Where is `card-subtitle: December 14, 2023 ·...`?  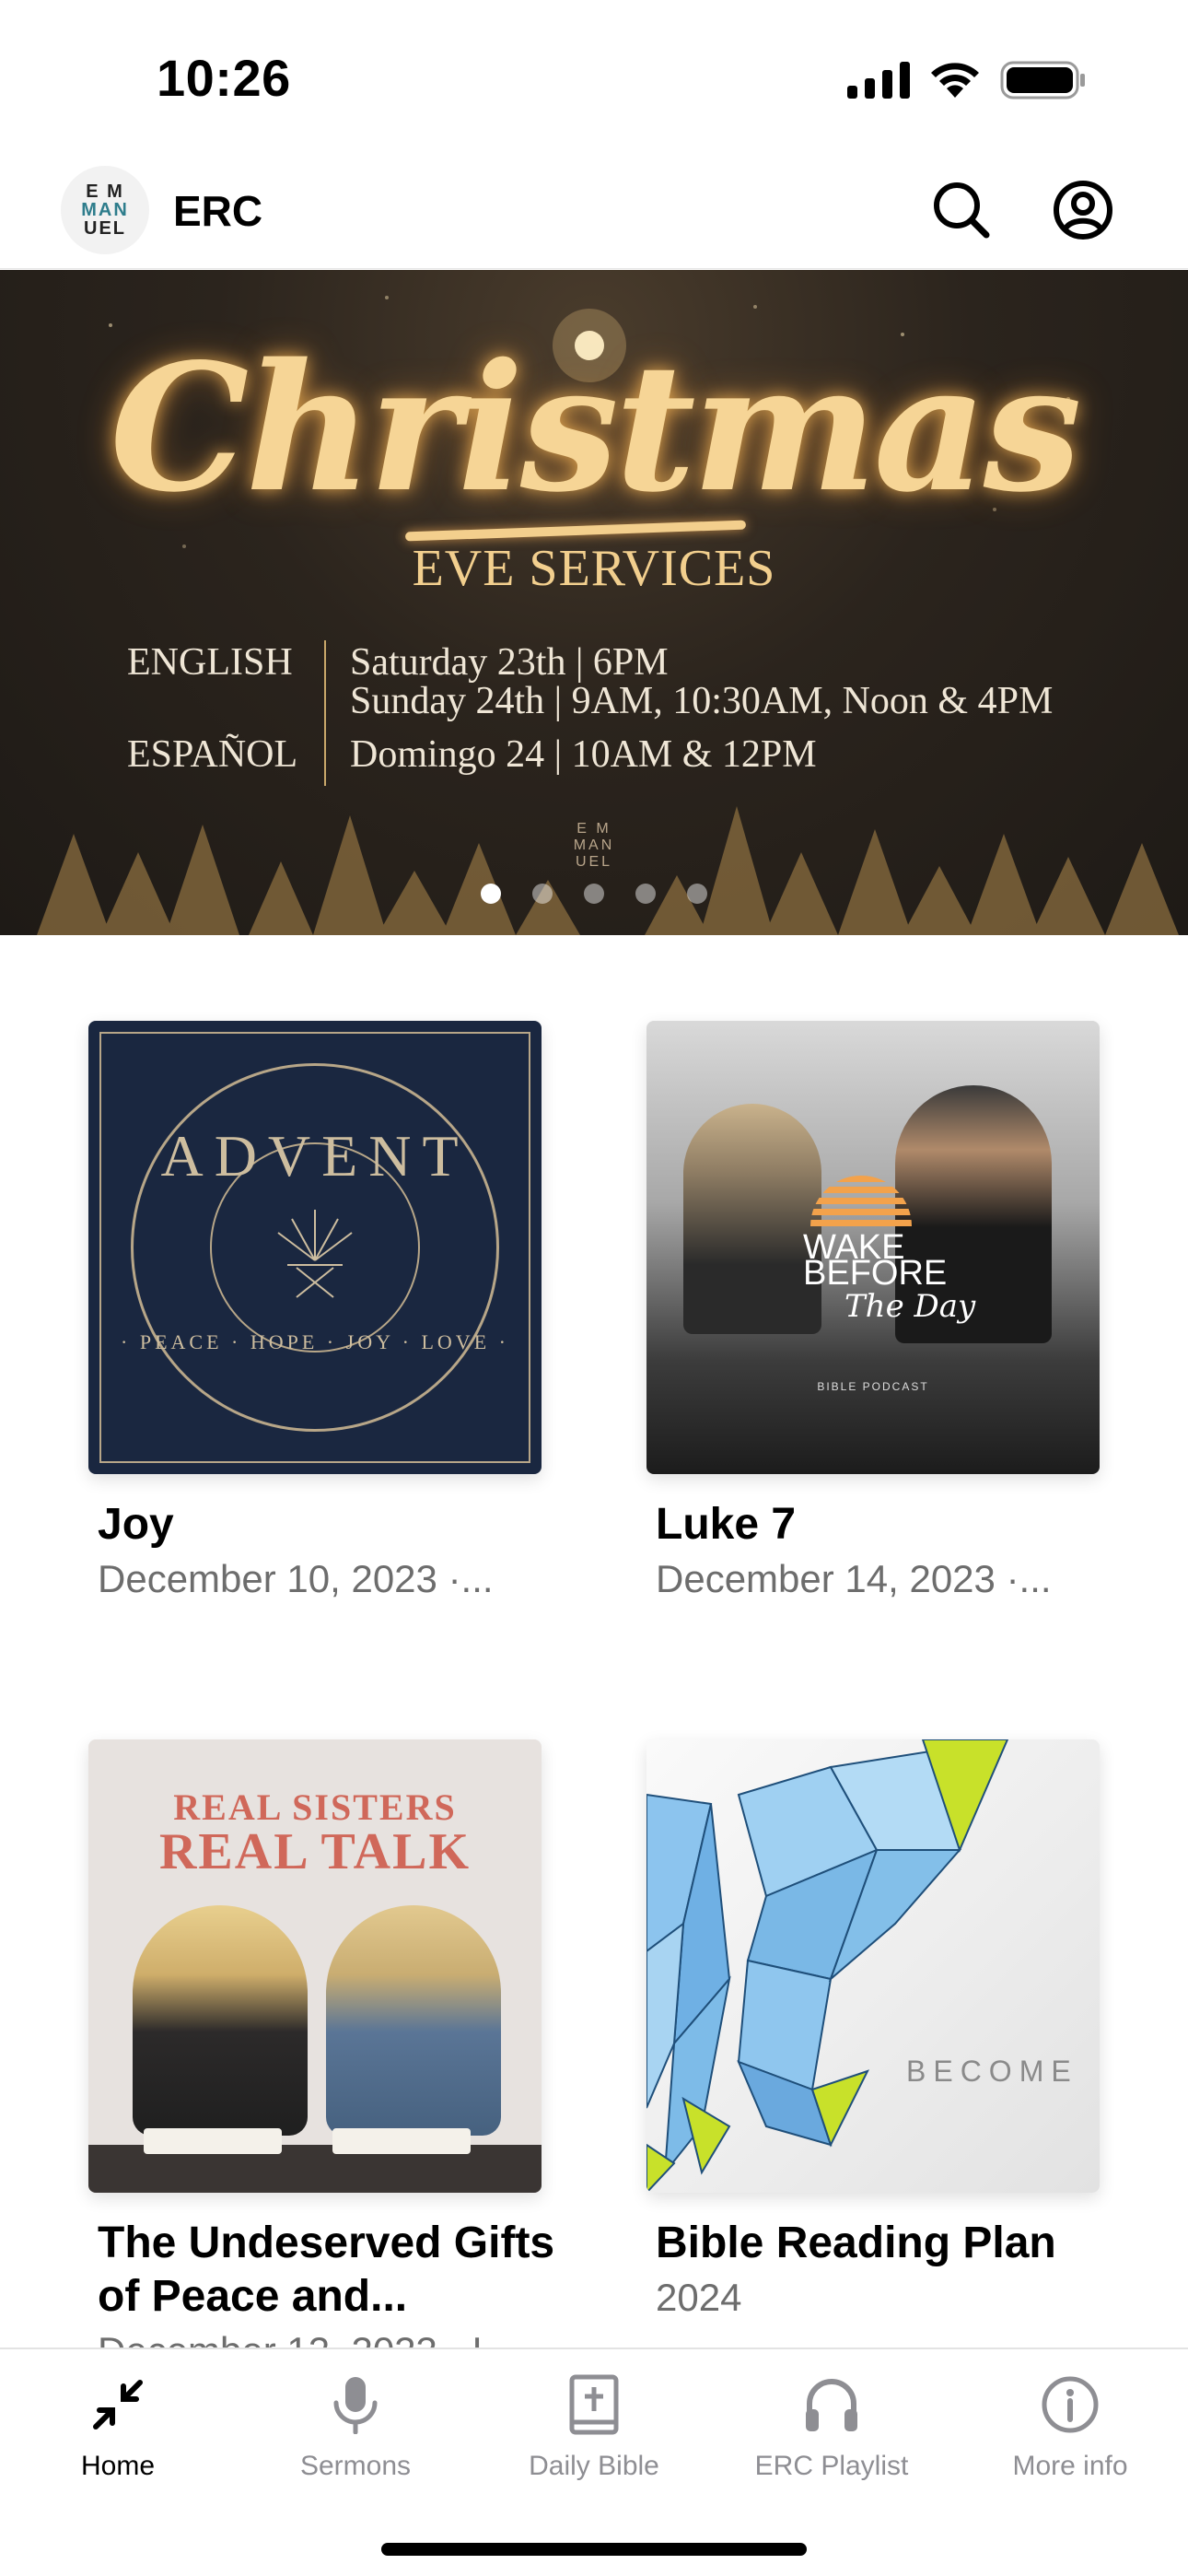 card-subtitle: December 14, 2023 ·... is located at coordinates (854, 1578).